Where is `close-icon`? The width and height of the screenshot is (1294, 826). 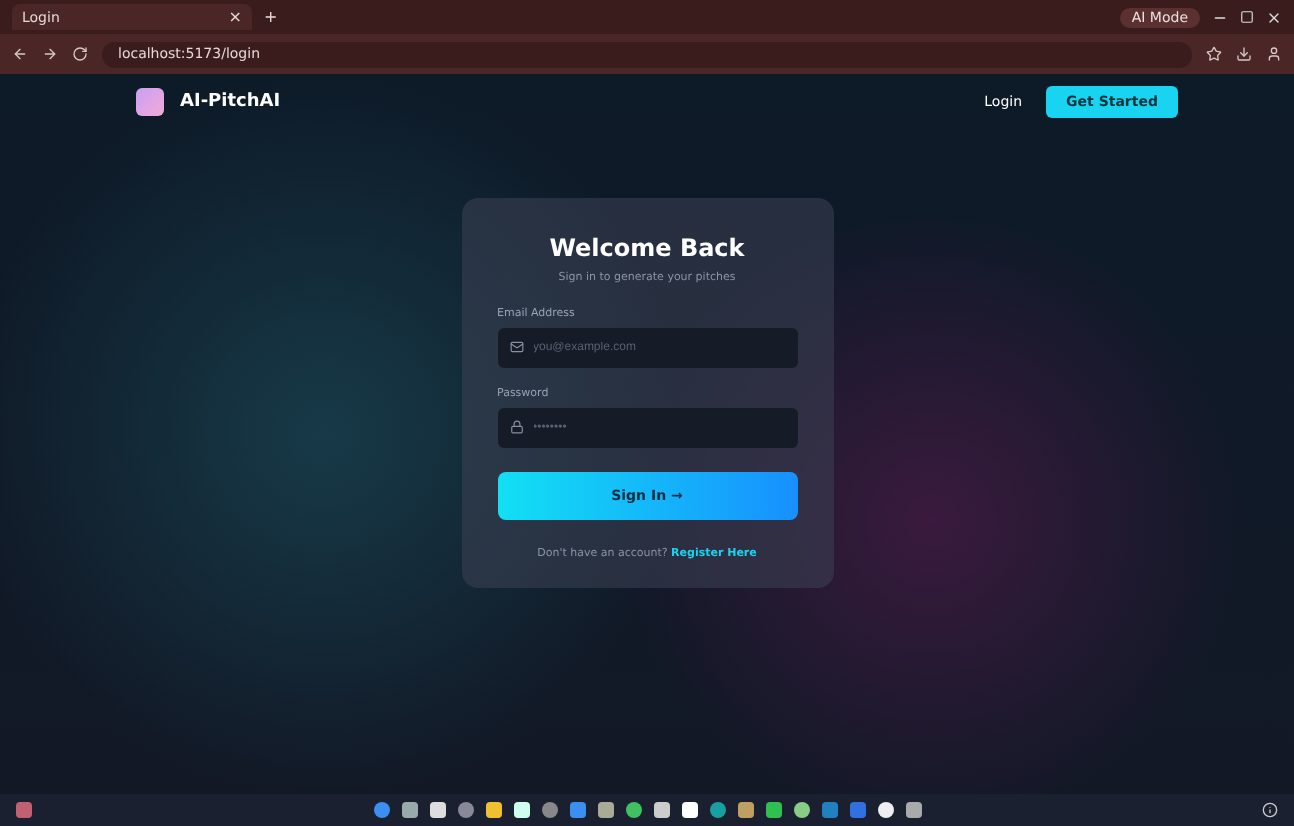
close-icon is located at coordinates (1274, 17).